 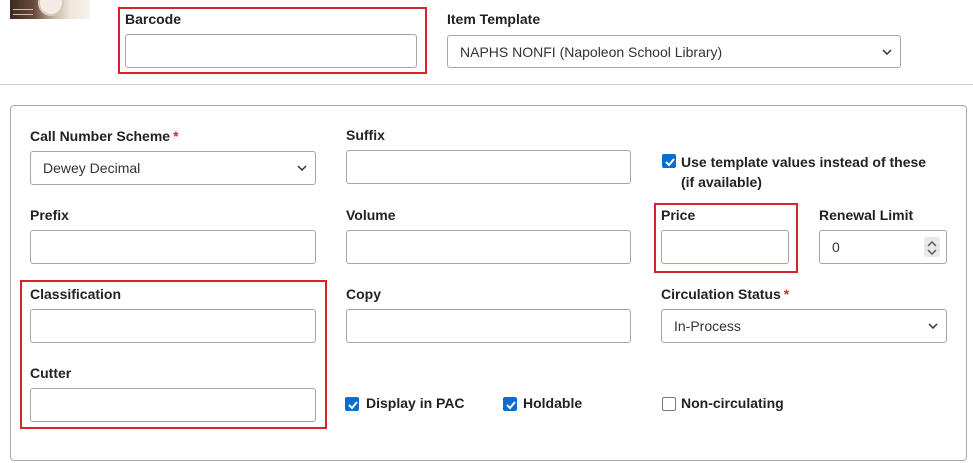 What do you see at coordinates (173, 405) in the screenshot?
I see `cutter-input` at bounding box center [173, 405].